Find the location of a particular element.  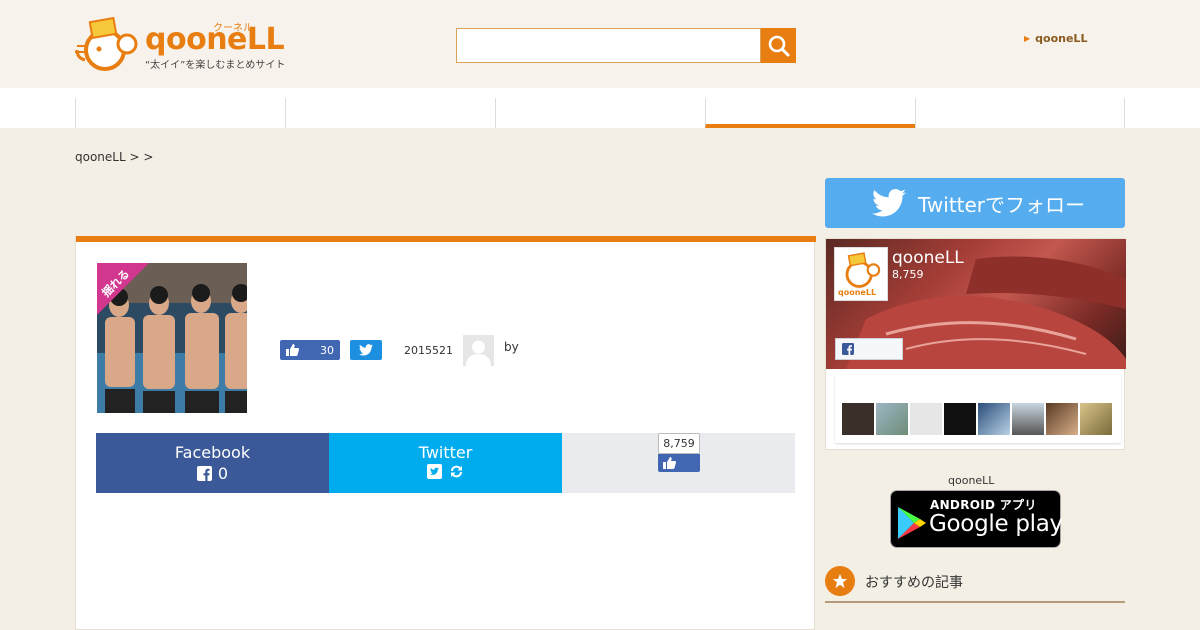

share-twitter-button: Twitter is located at coordinates (445, 463).